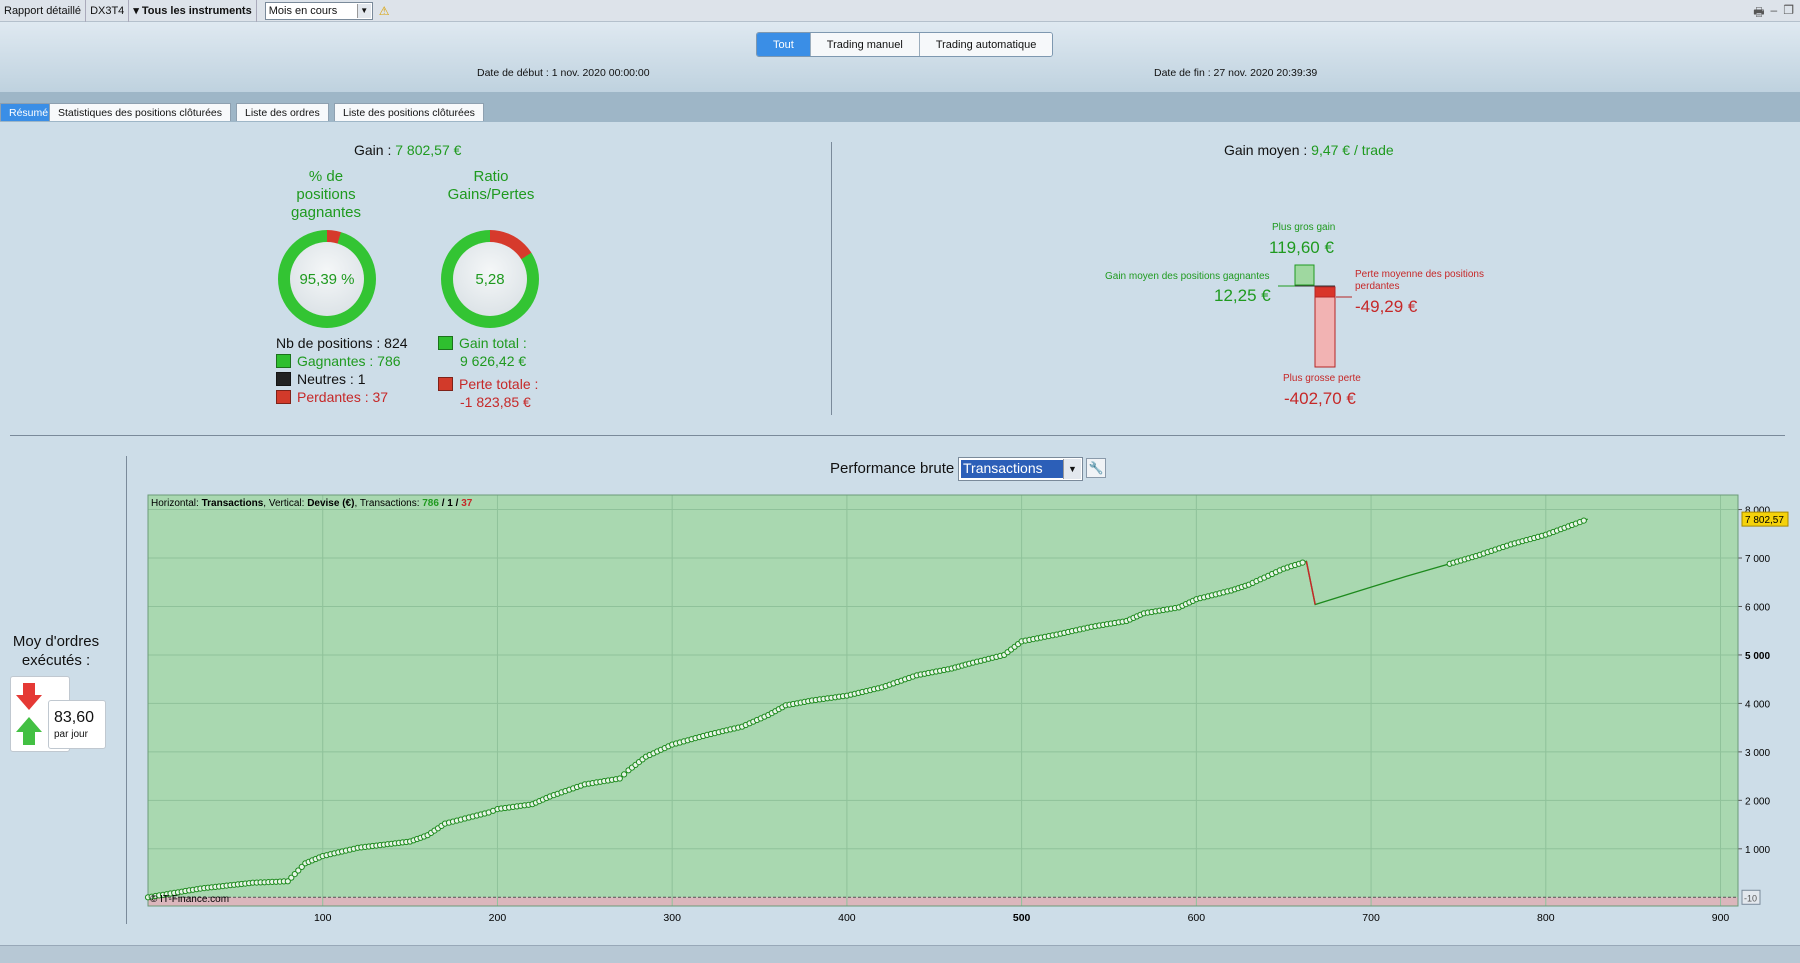  What do you see at coordinates (1757, 850) in the screenshot?
I see `y-tick-label: 1 000` at bounding box center [1757, 850].